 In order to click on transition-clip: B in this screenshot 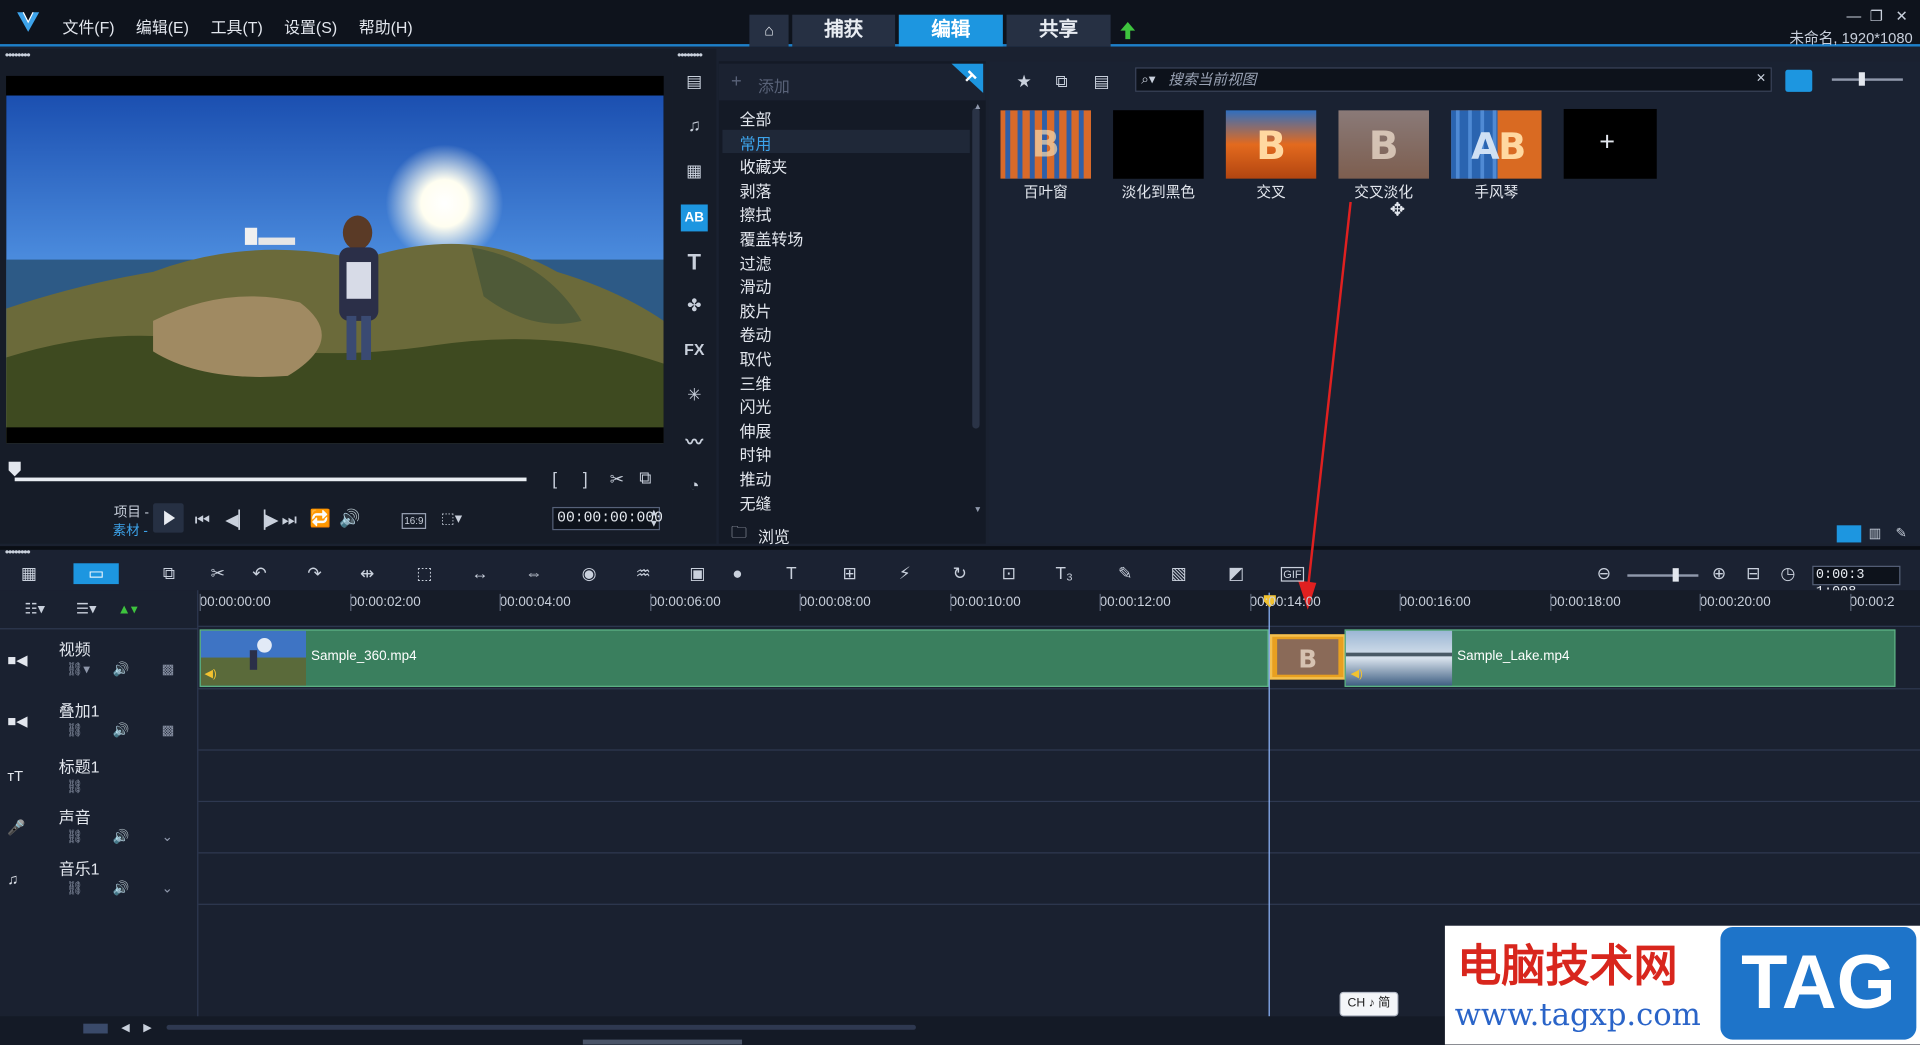, I will do `click(1307, 657)`.